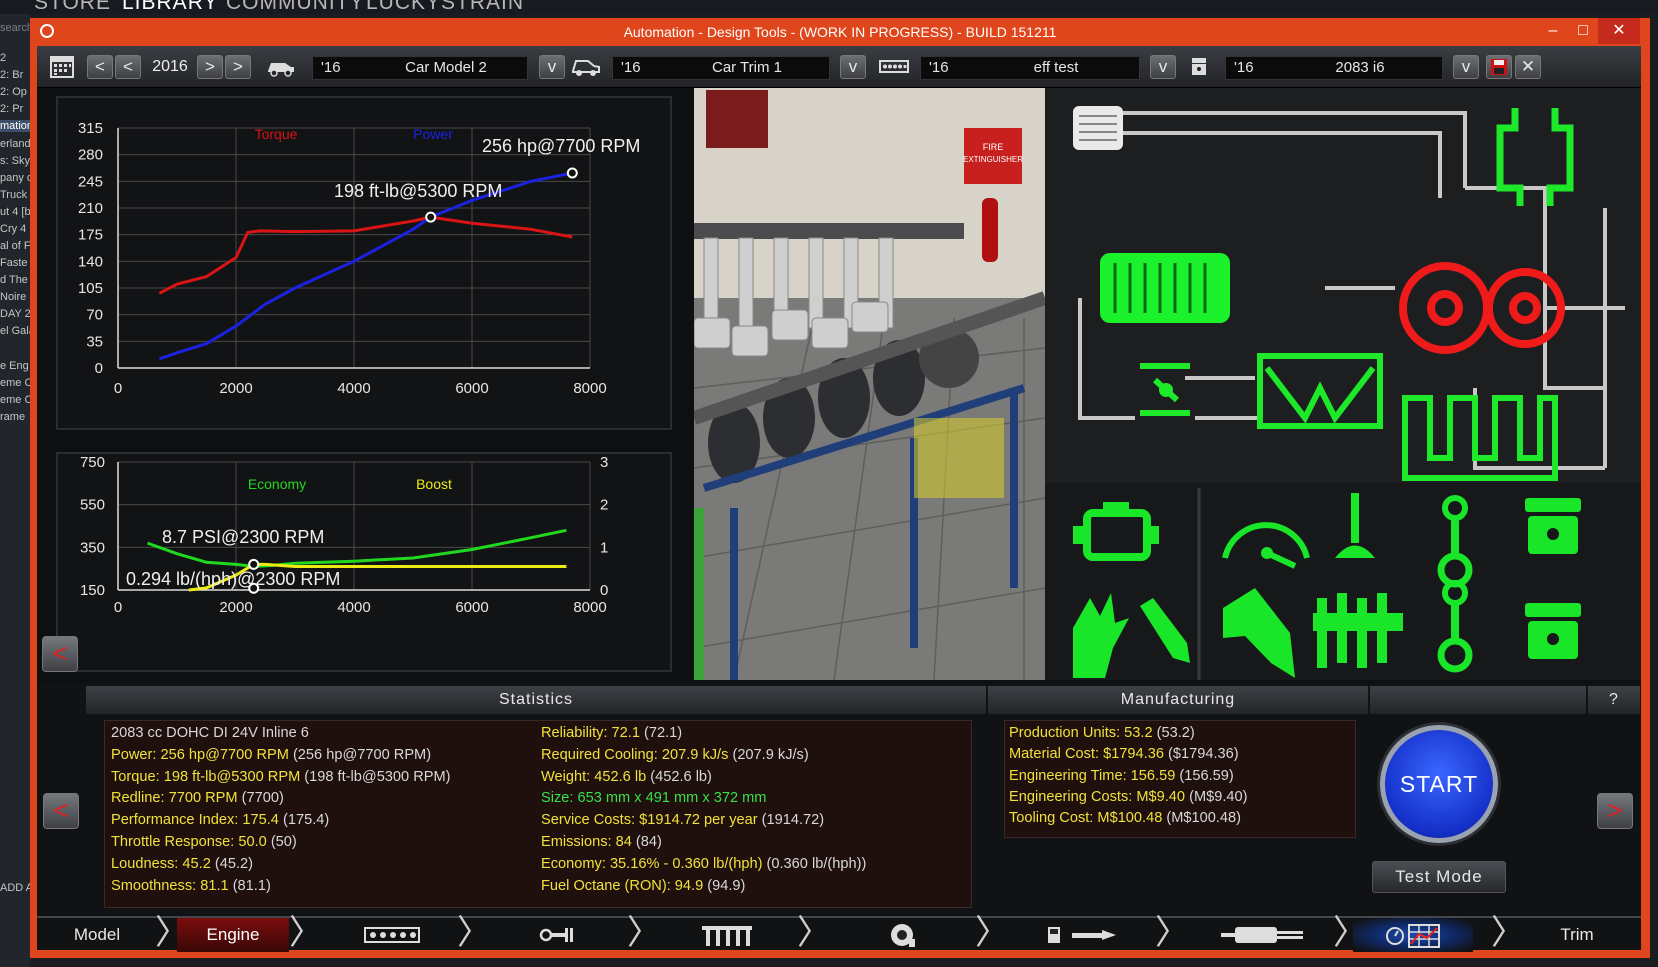 The image size is (1658, 967). What do you see at coordinates (15, 314) in the screenshot?
I see `steam-game-item: DAY 2` at bounding box center [15, 314].